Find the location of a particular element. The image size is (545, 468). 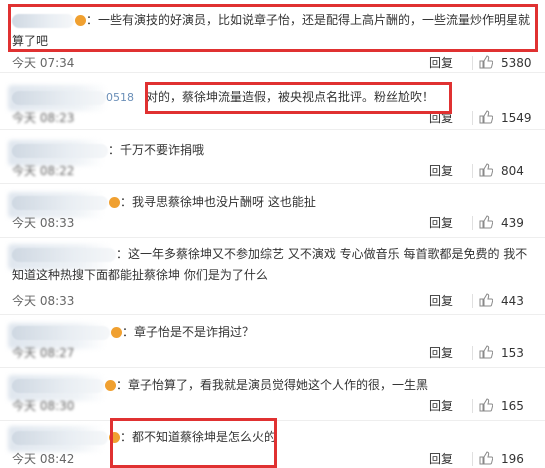

like-count: 804 is located at coordinates (512, 171).